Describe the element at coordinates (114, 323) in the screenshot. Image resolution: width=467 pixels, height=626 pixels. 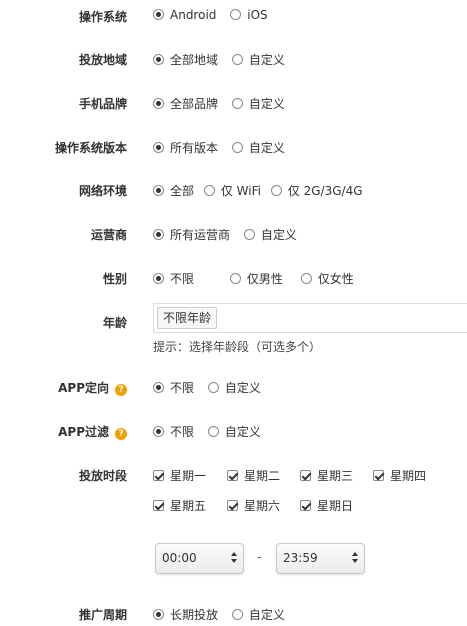
I see `age-label: 年龄` at that location.